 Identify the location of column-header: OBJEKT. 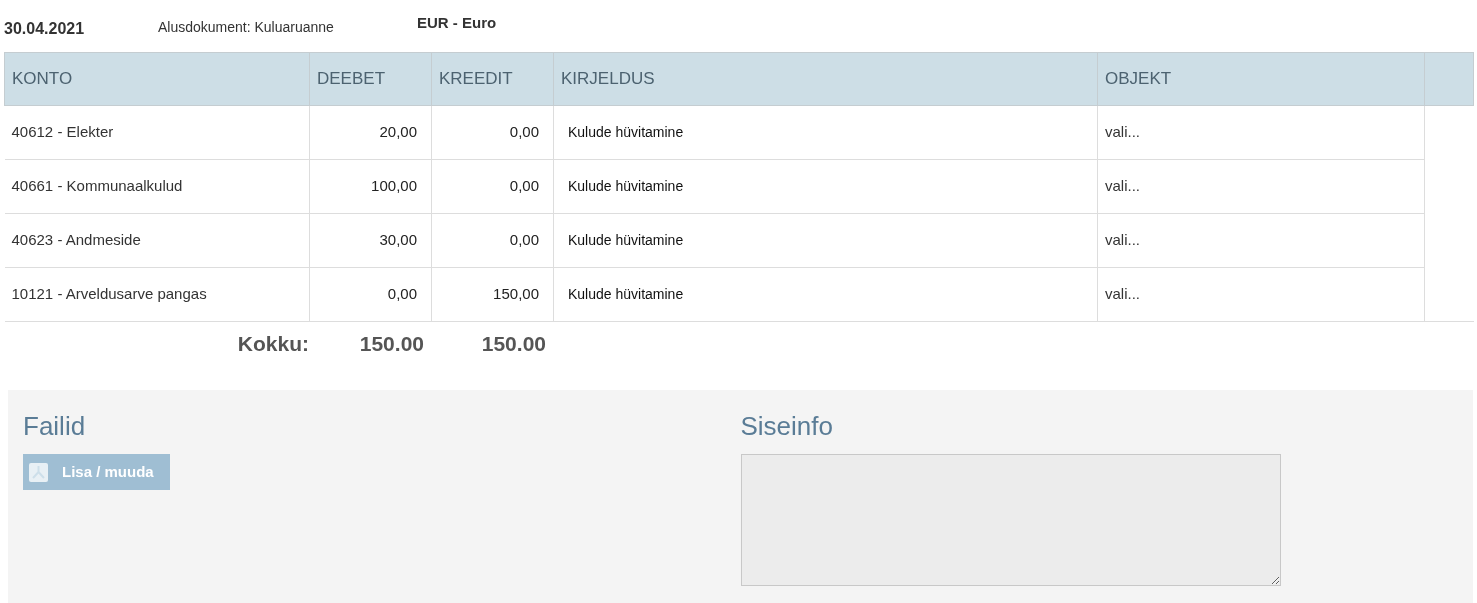
(1261, 79).